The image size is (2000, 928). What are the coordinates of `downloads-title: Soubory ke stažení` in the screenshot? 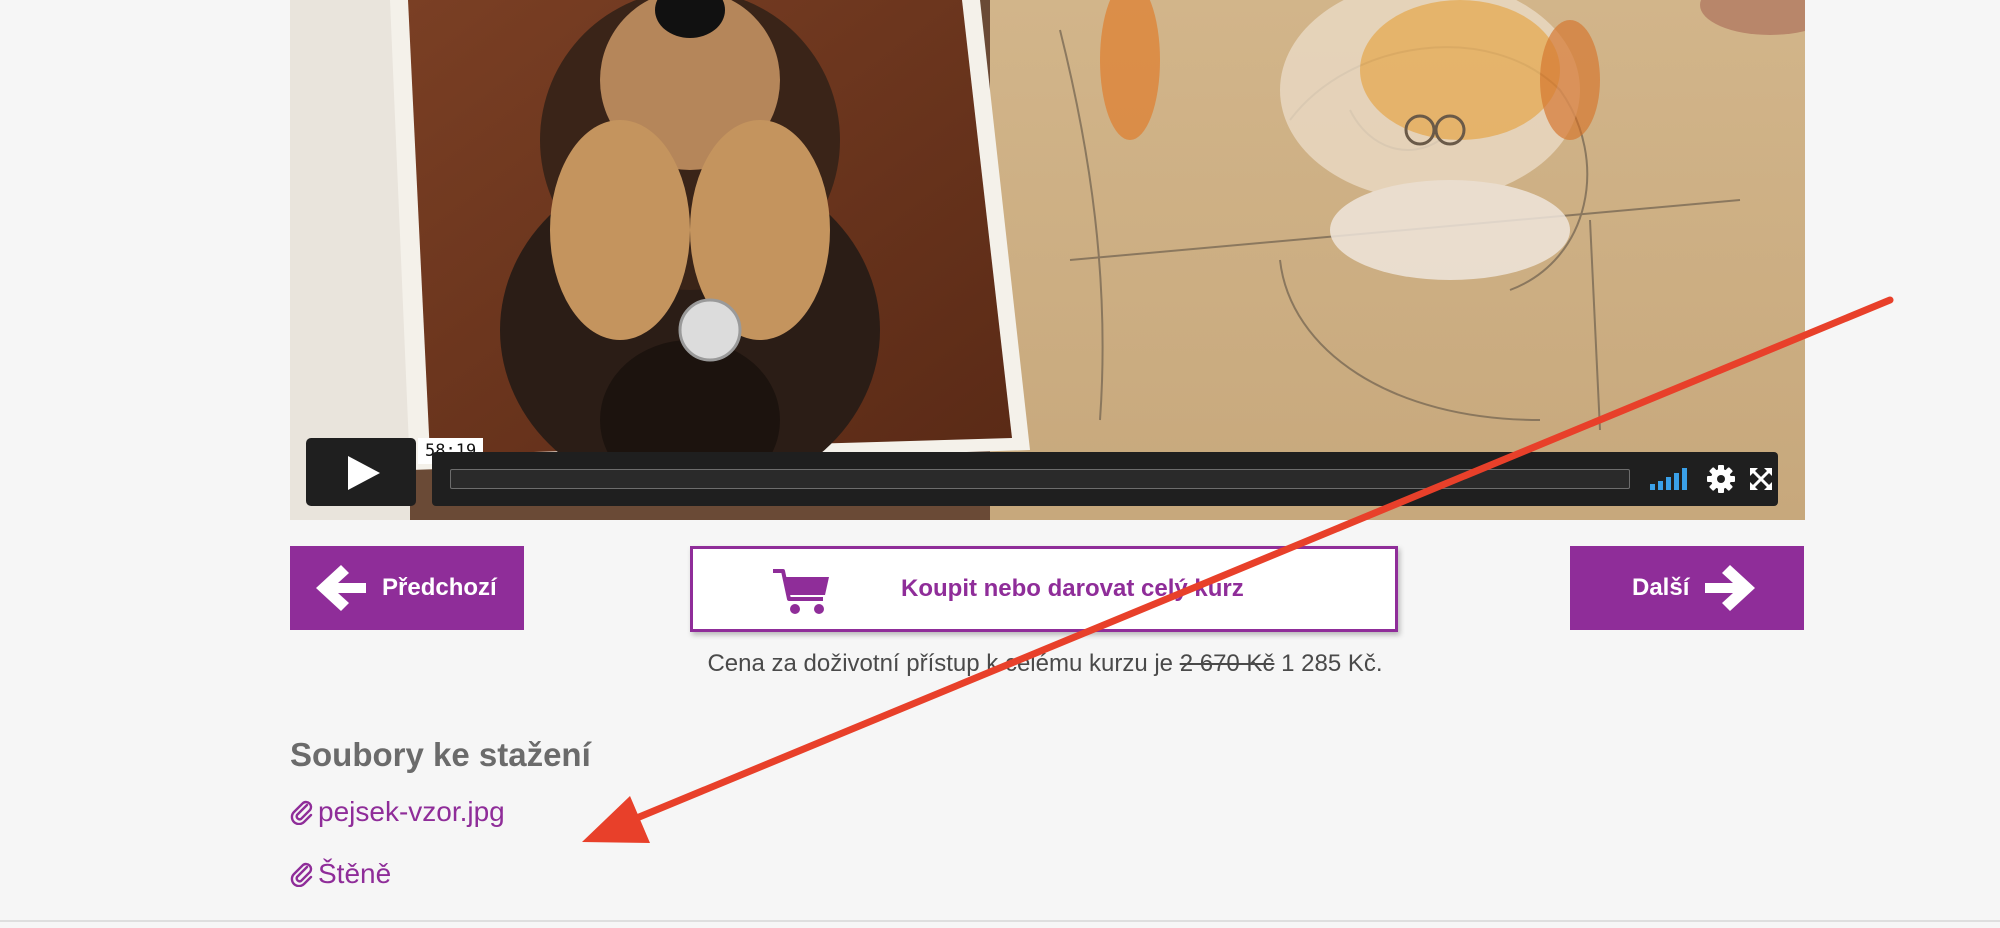 It's located at (440, 754).